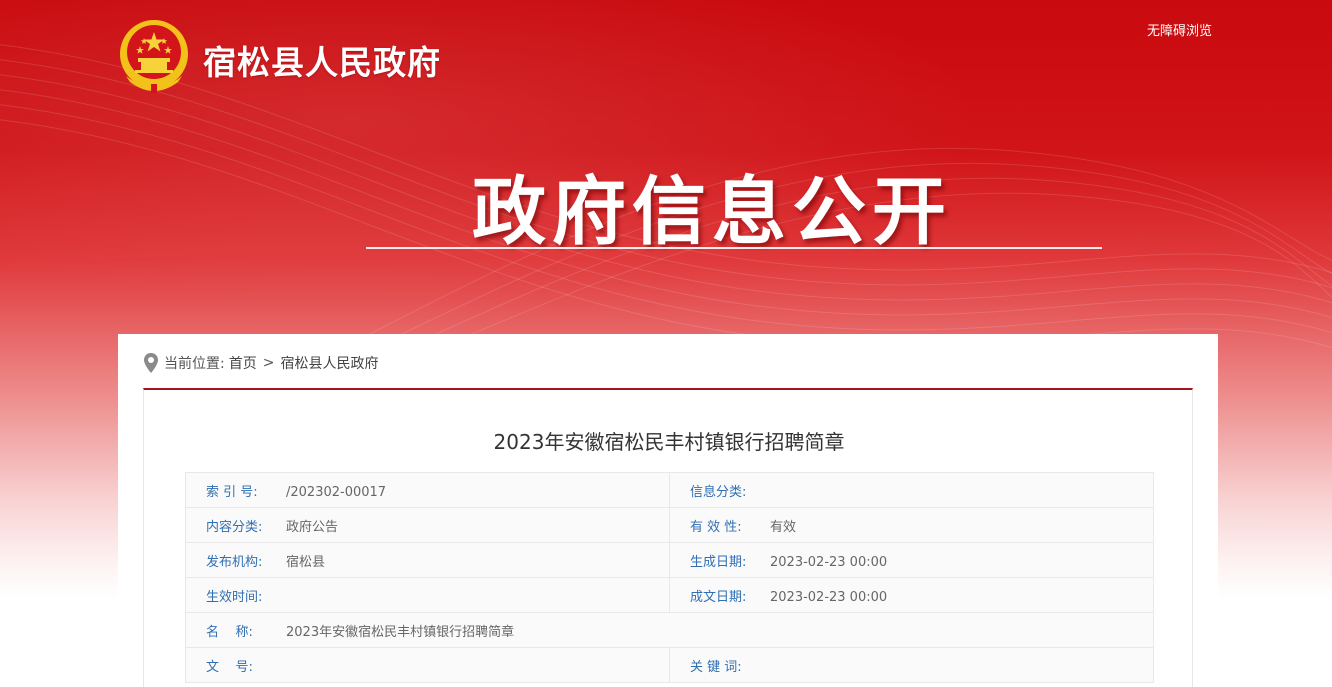 The height and width of the screenshot is (687, 1332). I want to click on table-row: 内容分类: 政府公告 有 效 性: 有效, so click(669, 525).